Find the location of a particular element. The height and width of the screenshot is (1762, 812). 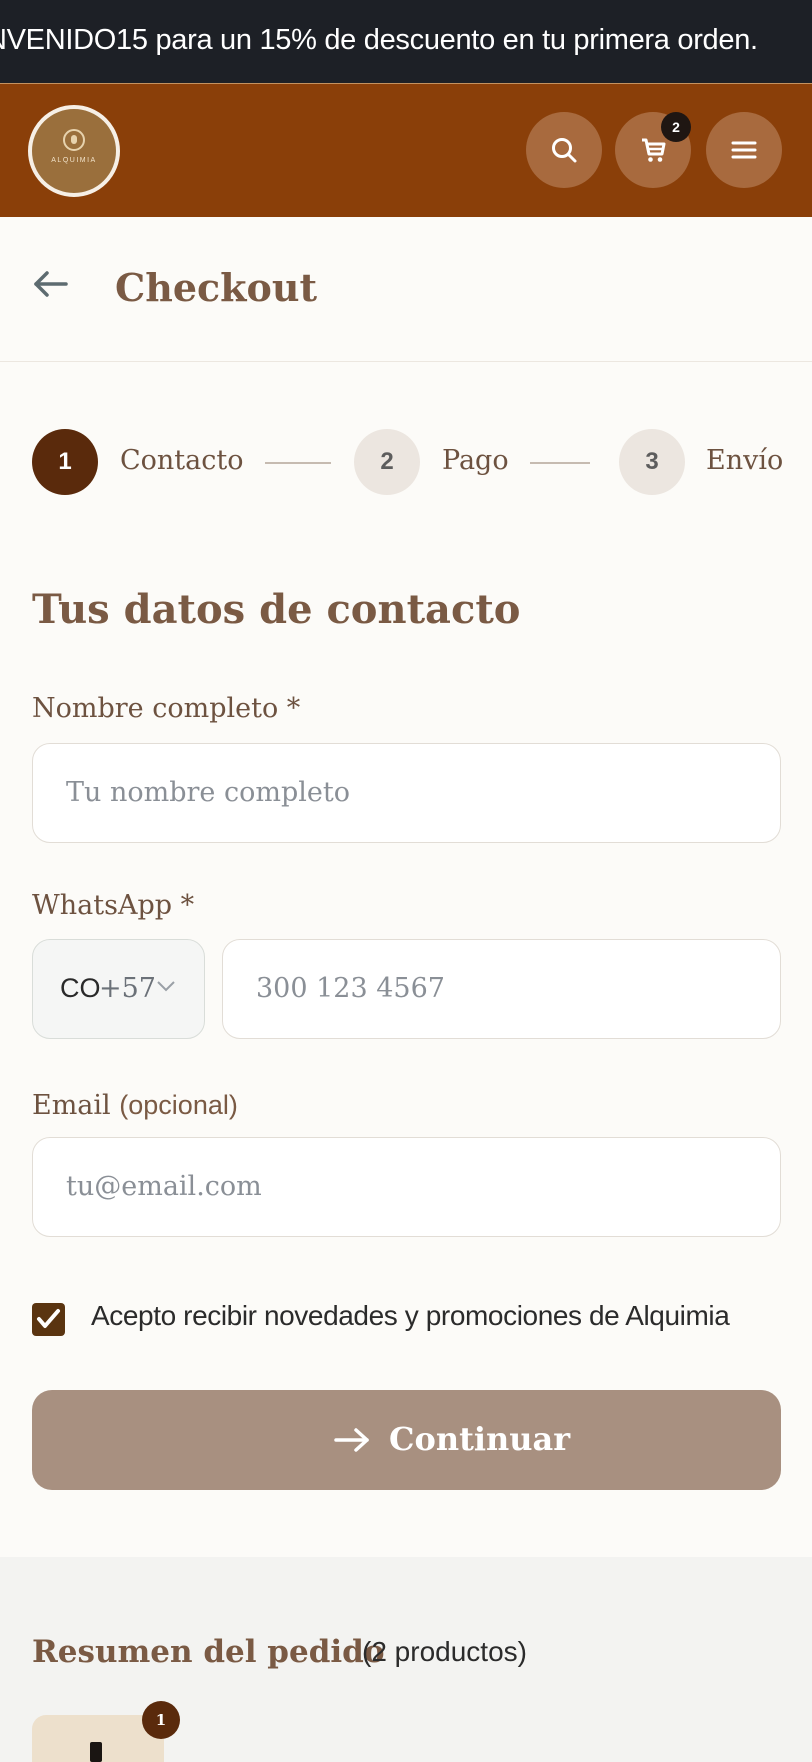

summary-title: Resumen del pedido is located at coordinates (208, 1652).